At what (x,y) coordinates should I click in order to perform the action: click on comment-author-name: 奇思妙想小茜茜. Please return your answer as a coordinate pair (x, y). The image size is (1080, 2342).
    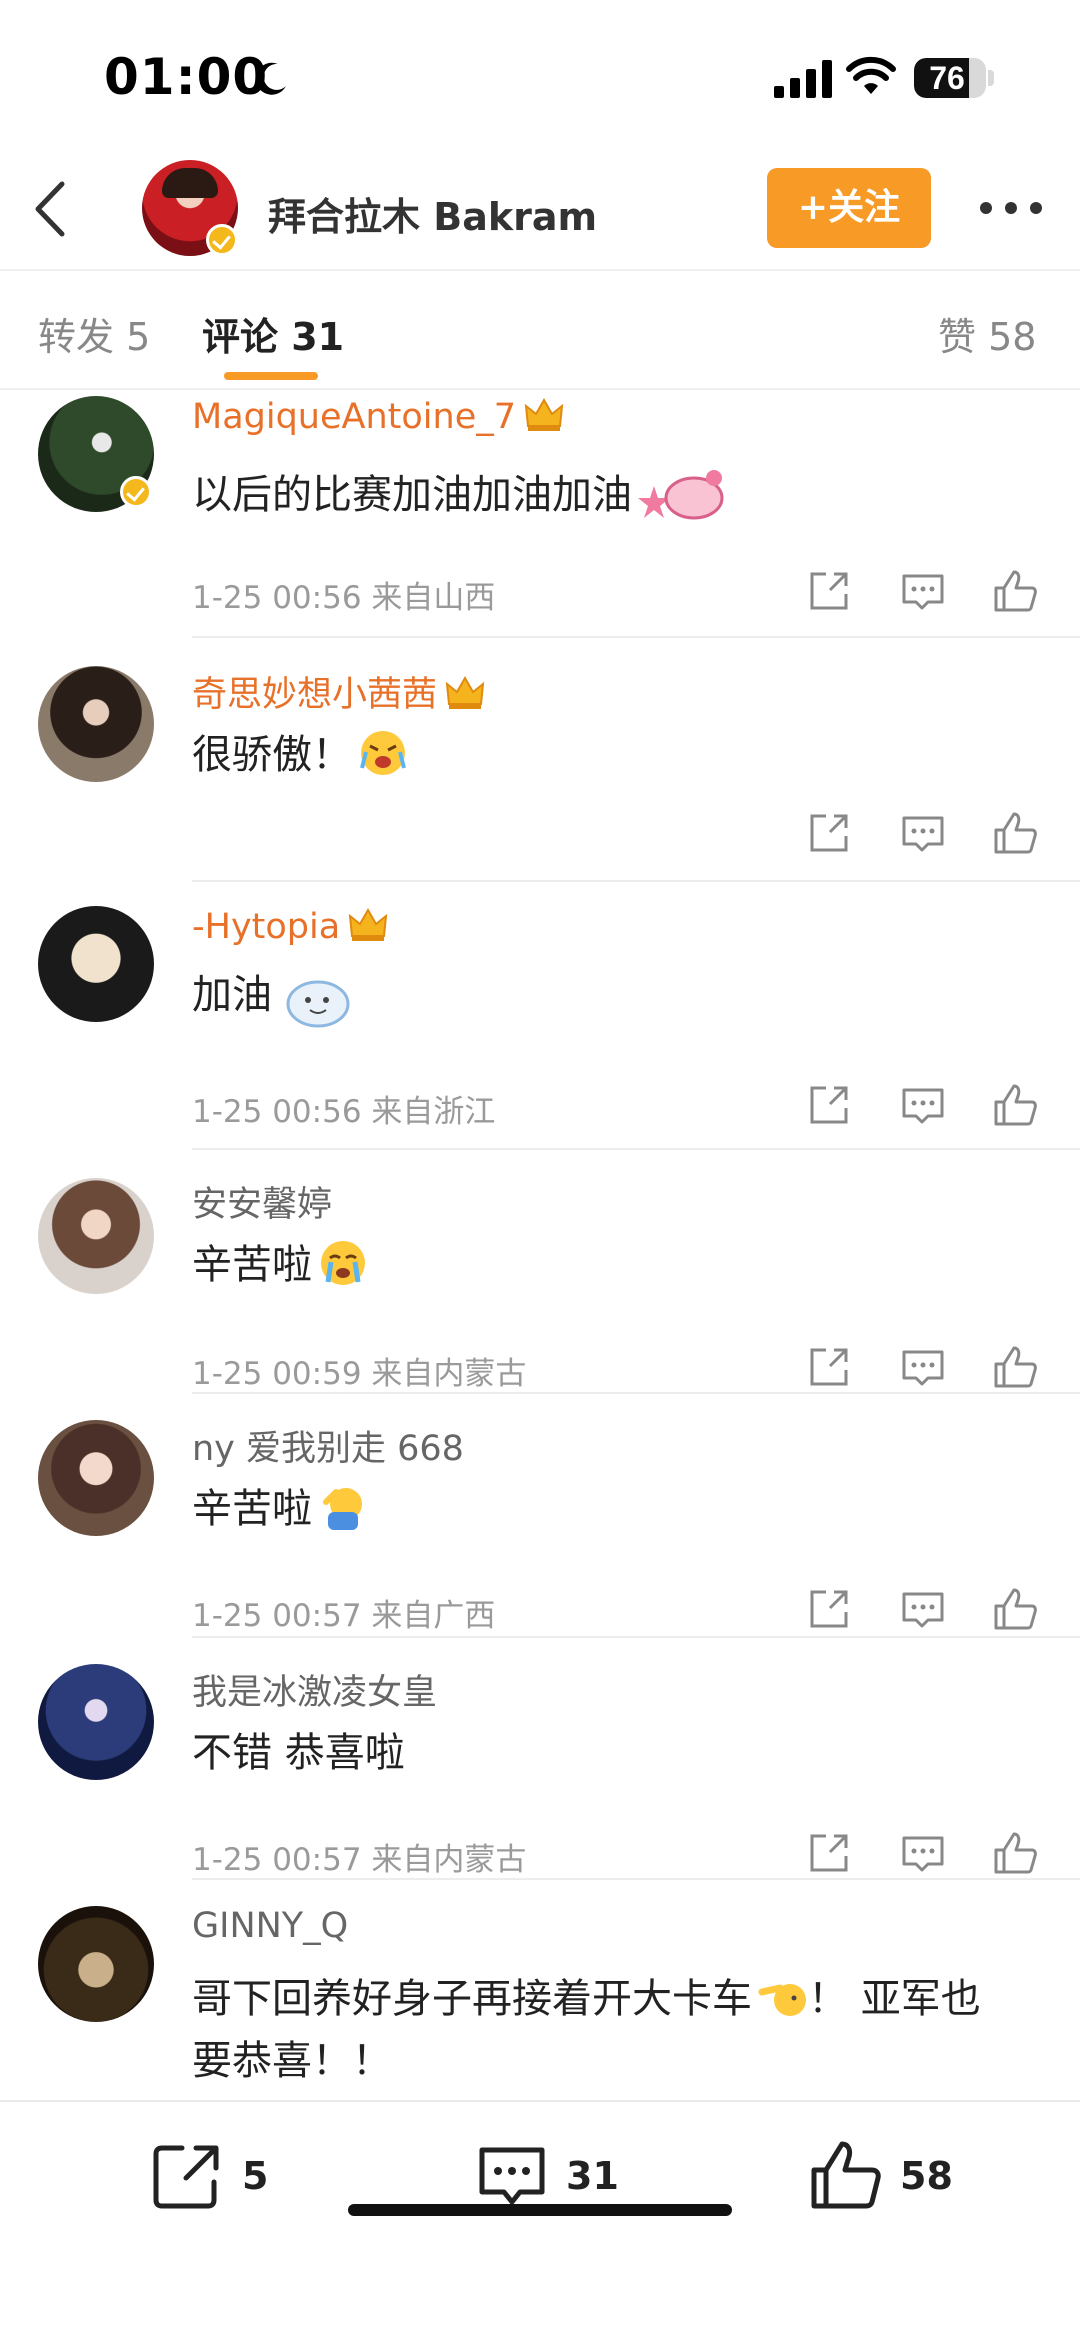
    Looking at the image, I should click on (315, 695).